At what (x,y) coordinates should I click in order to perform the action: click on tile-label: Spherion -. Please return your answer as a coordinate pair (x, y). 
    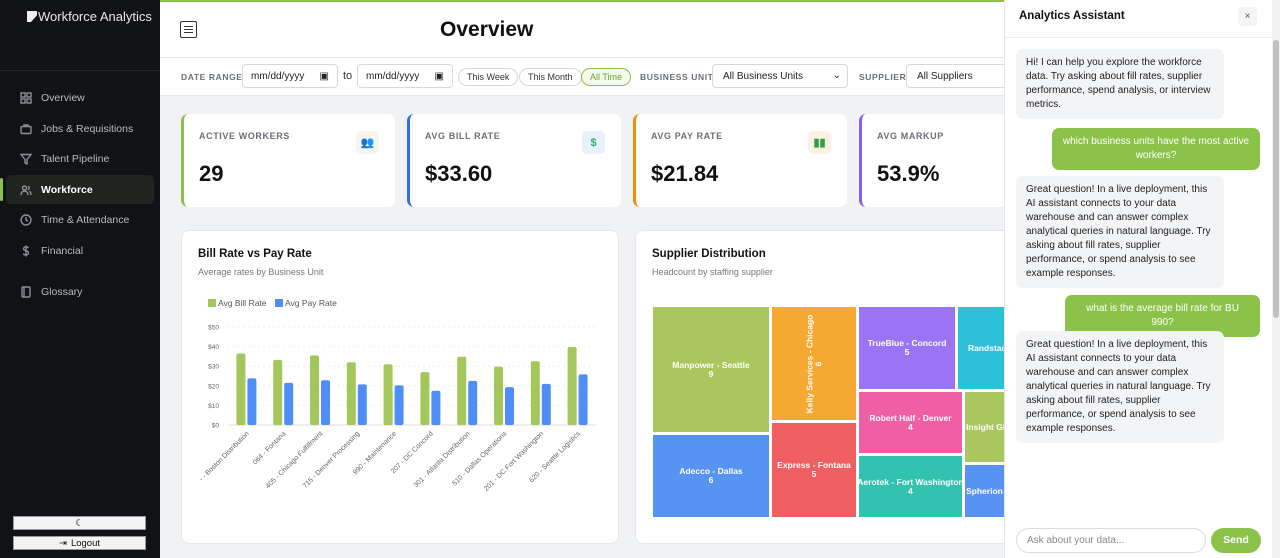
    Looking at the image, I should click on (985, 490).